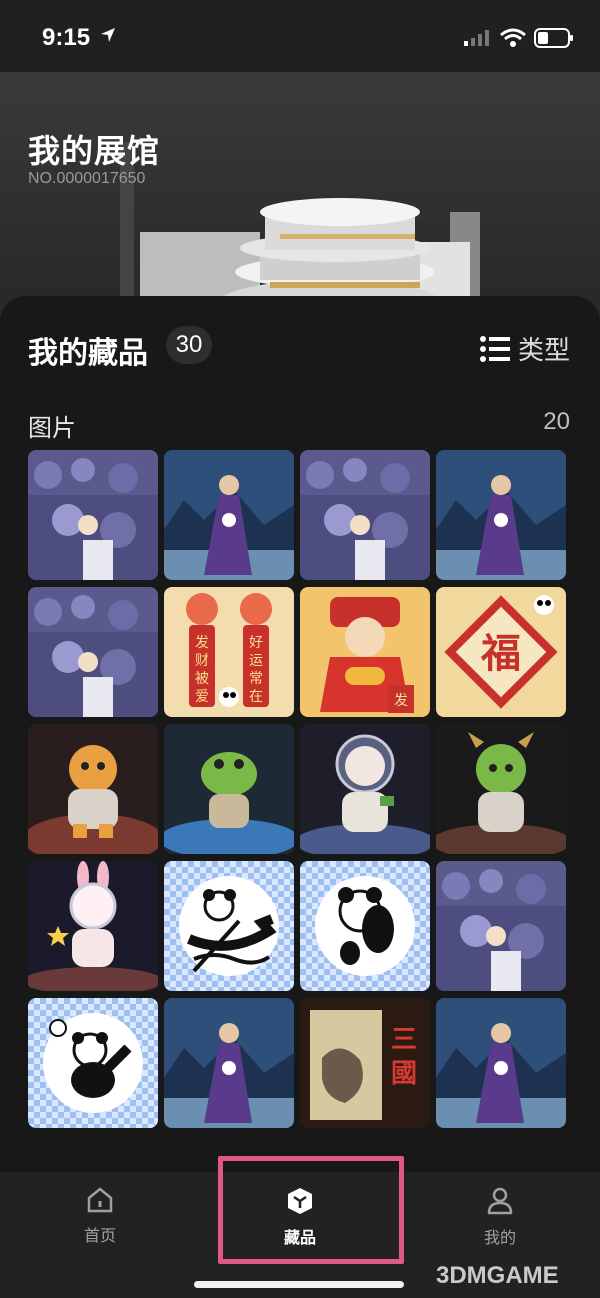  Describe the element at coordinates (52, 428) in the screenshot. I see `section-label-images: 图片` at that location.